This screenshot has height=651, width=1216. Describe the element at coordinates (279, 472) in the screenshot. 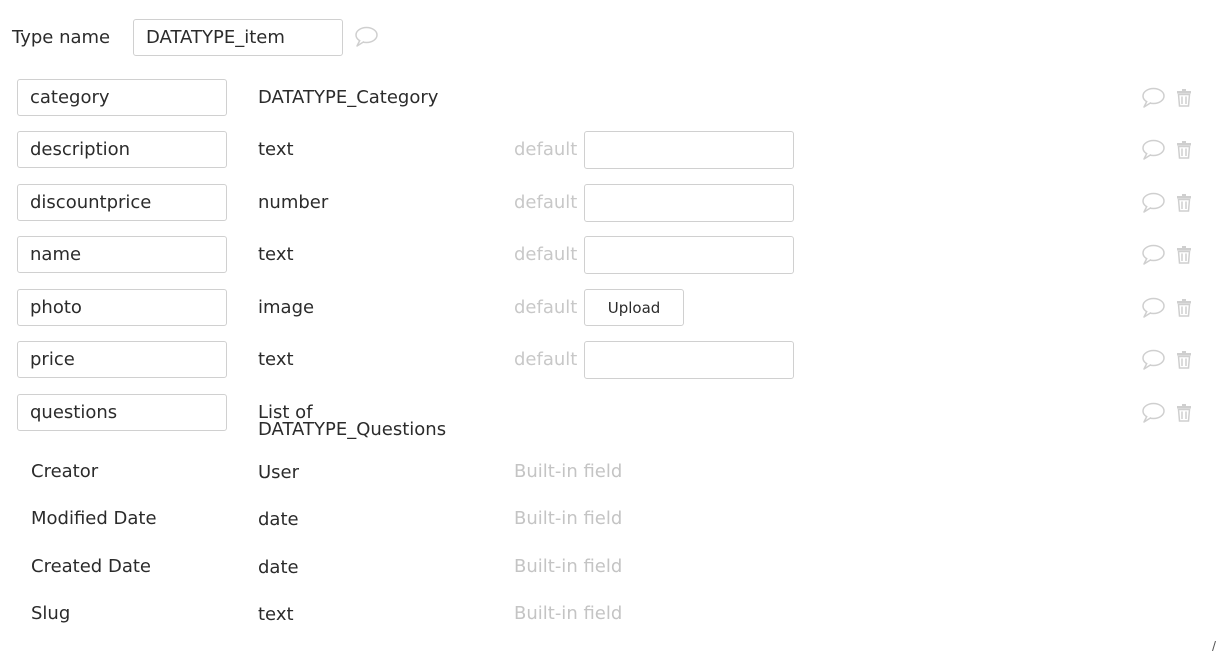

I see `builtin-field-type: User` at that location.